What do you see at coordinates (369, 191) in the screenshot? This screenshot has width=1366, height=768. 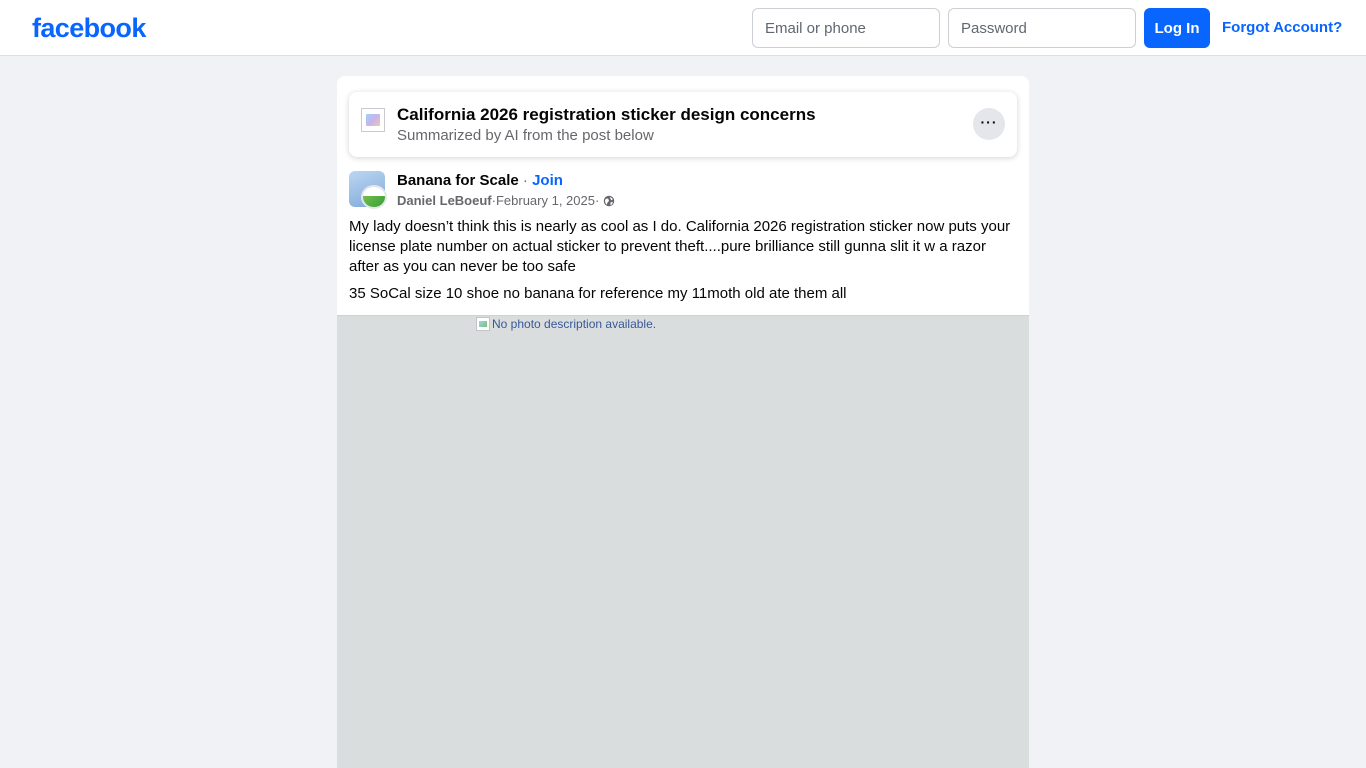 I see `group-avatar` at bounding box center [369, 191].